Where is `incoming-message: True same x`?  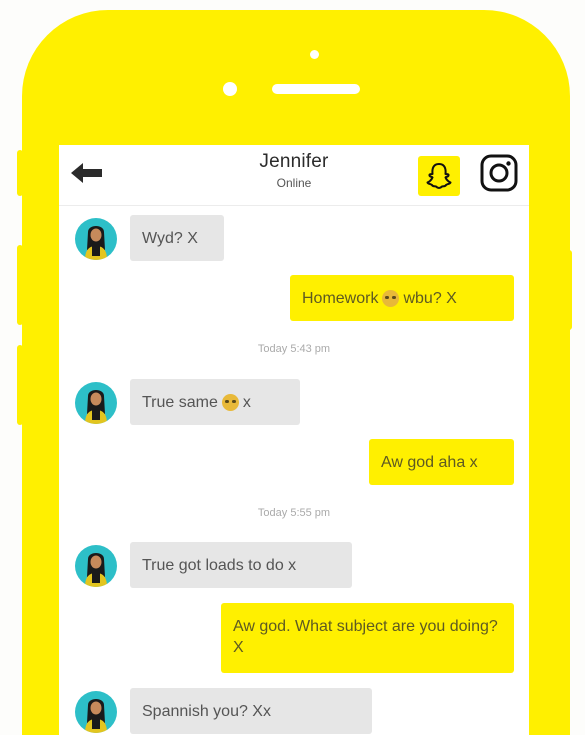 incoming-message: True same x is located at coordinates (215, 402).